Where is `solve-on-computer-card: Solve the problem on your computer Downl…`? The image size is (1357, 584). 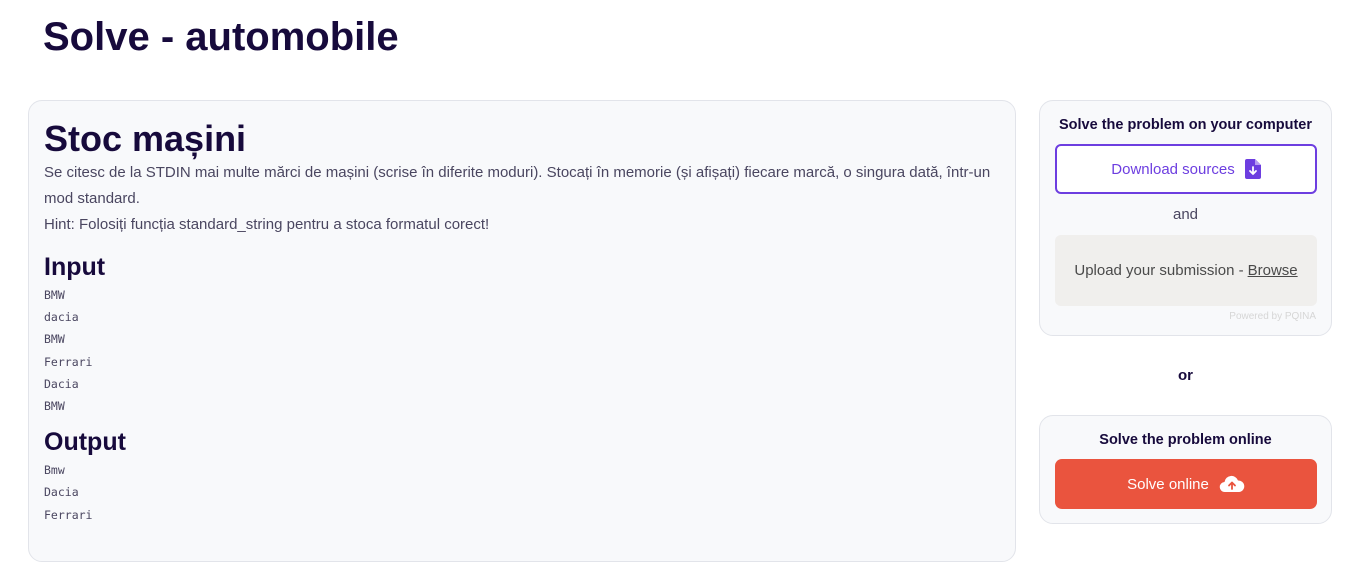 solve-on-computer-card: Solve the problem on your computer Downl… is located at coordinates (1185, 218).